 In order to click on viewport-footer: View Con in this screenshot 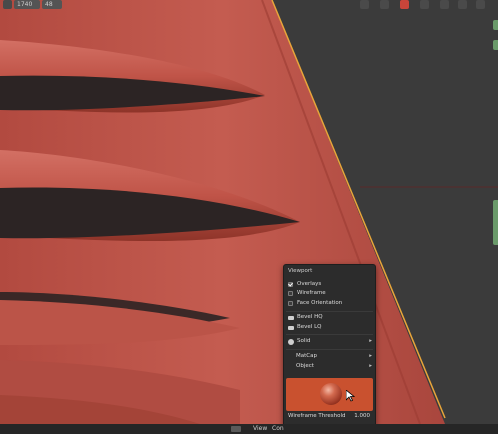, I will do `click(249, 429)`.